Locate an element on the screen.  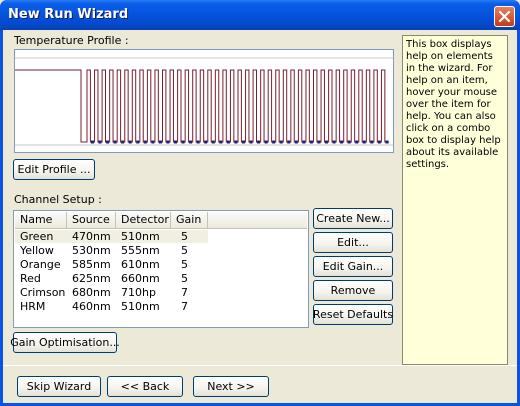
column-header-source: Source is located at coordinates (91, 220).